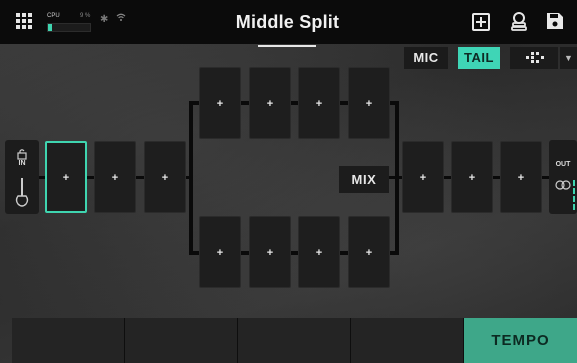 Image resolution: width=577 pixels, height=363 pixels. What do you see at coordinates (22, 192) in the screenshot?
I see `guitar-icon` at bounding box center [22, 192].